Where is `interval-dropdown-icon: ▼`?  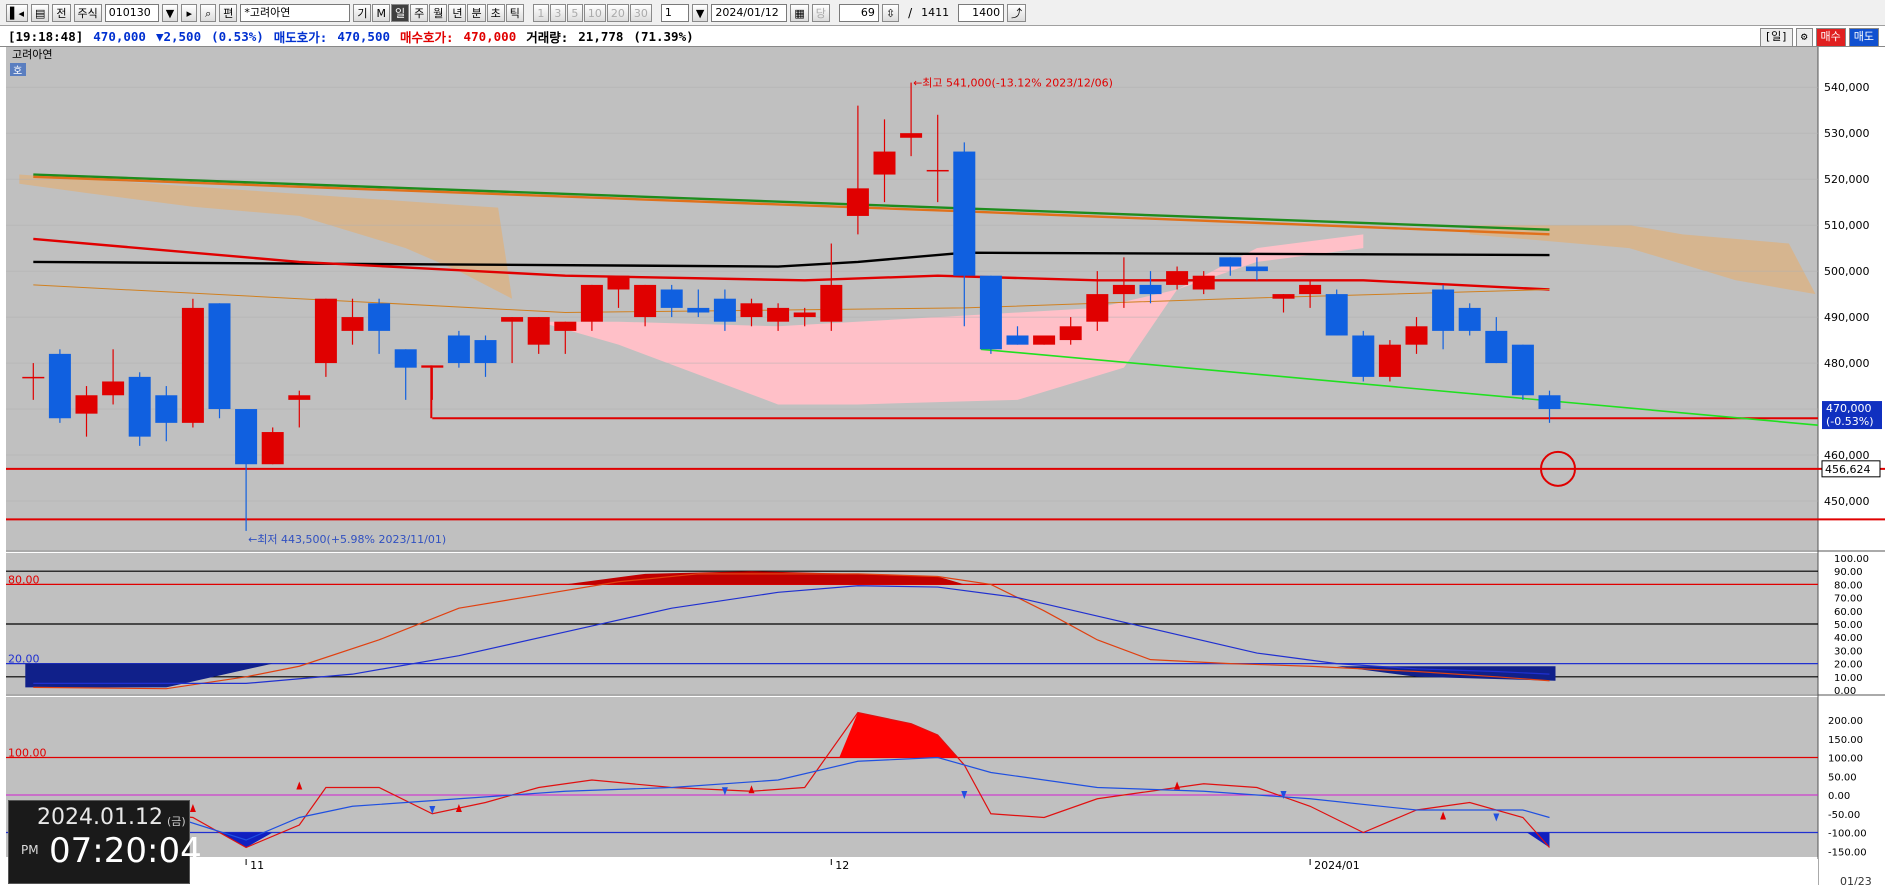
interval-dropdown-icon: ▼ is located at coordinates (700, 12).